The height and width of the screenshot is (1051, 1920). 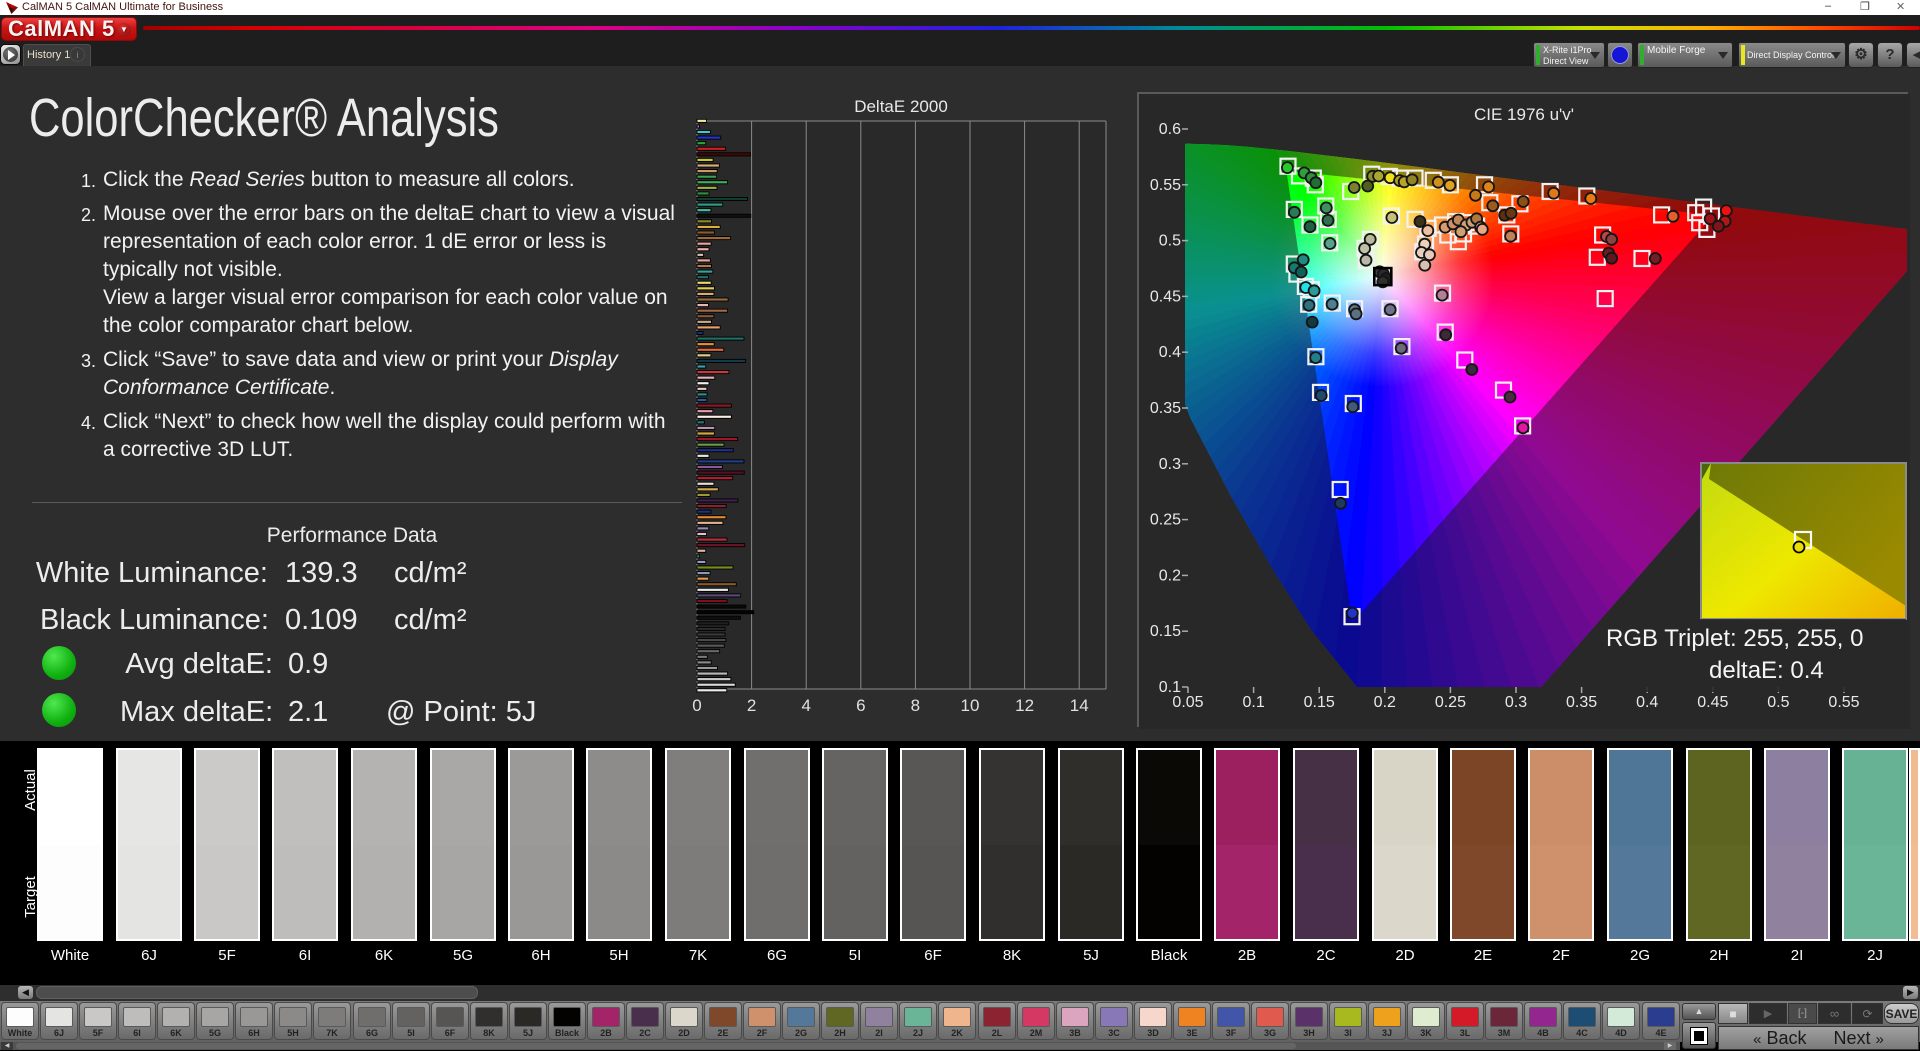 I want to click on svg-text: 0.05, so click(x=1187, y=702).